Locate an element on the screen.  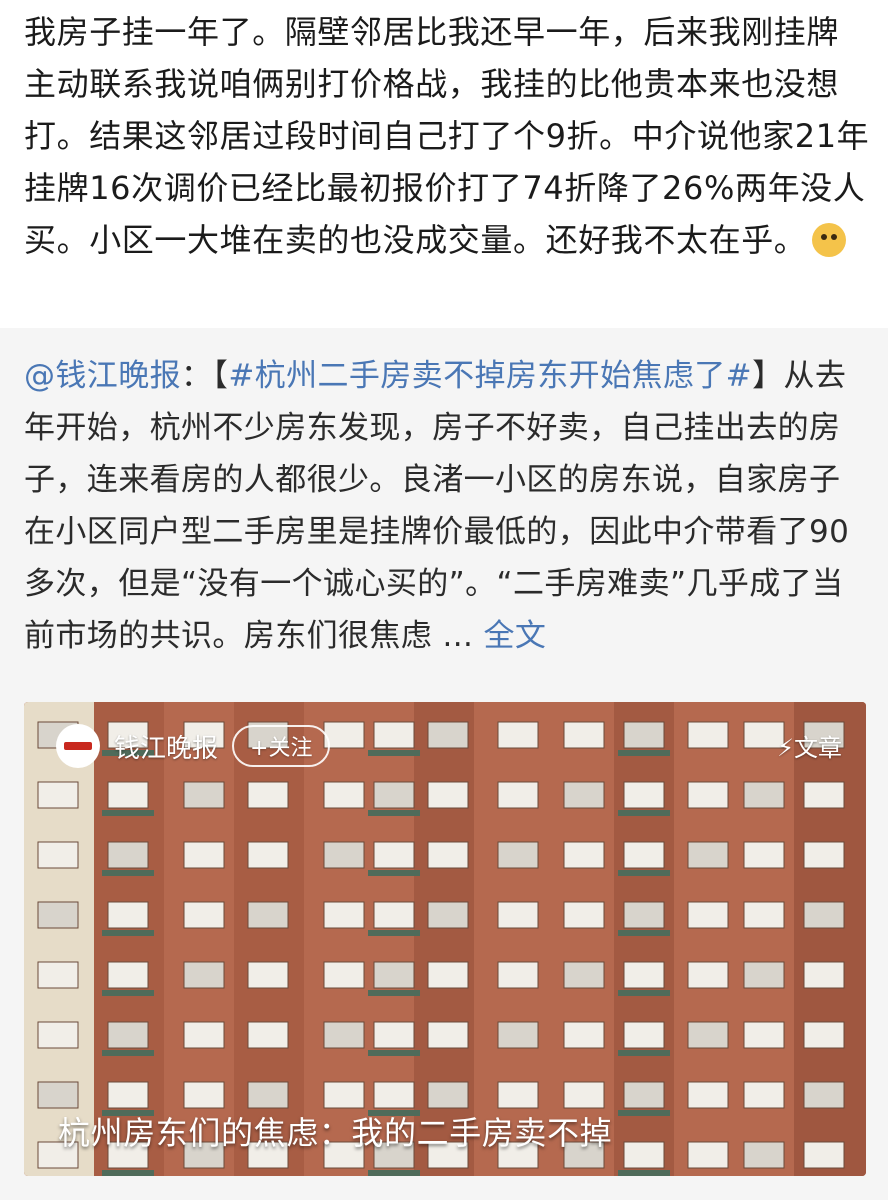
repost-author-link: @钱江晚报 is located at coordinates (102, 376).